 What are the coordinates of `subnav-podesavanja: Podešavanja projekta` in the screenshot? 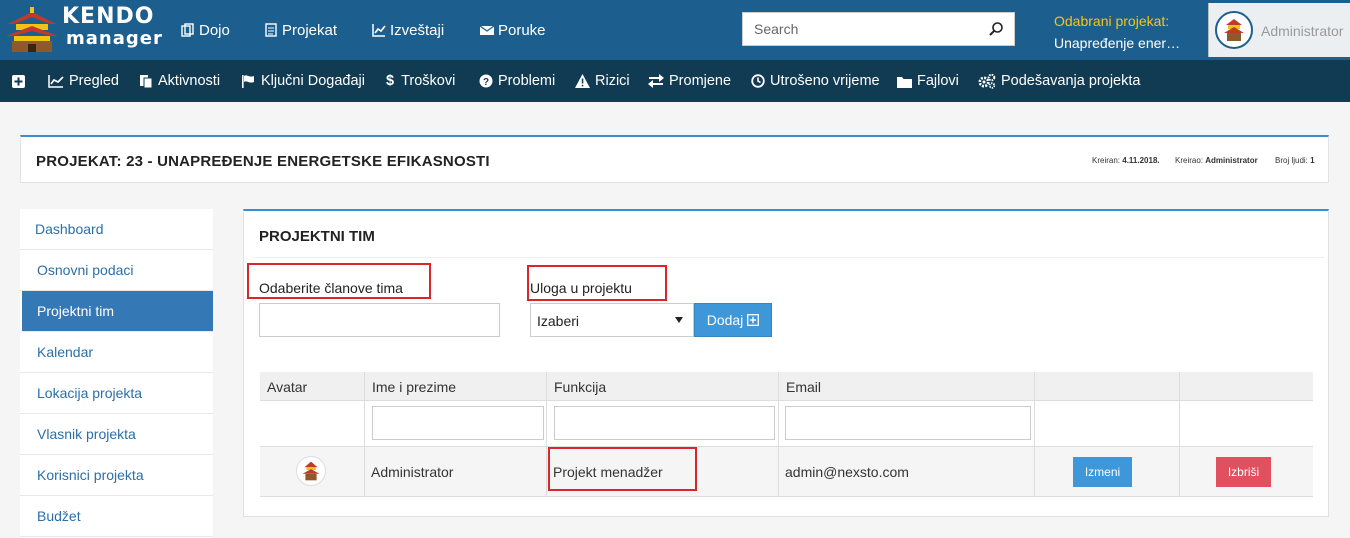 It's located at (1059, 81).